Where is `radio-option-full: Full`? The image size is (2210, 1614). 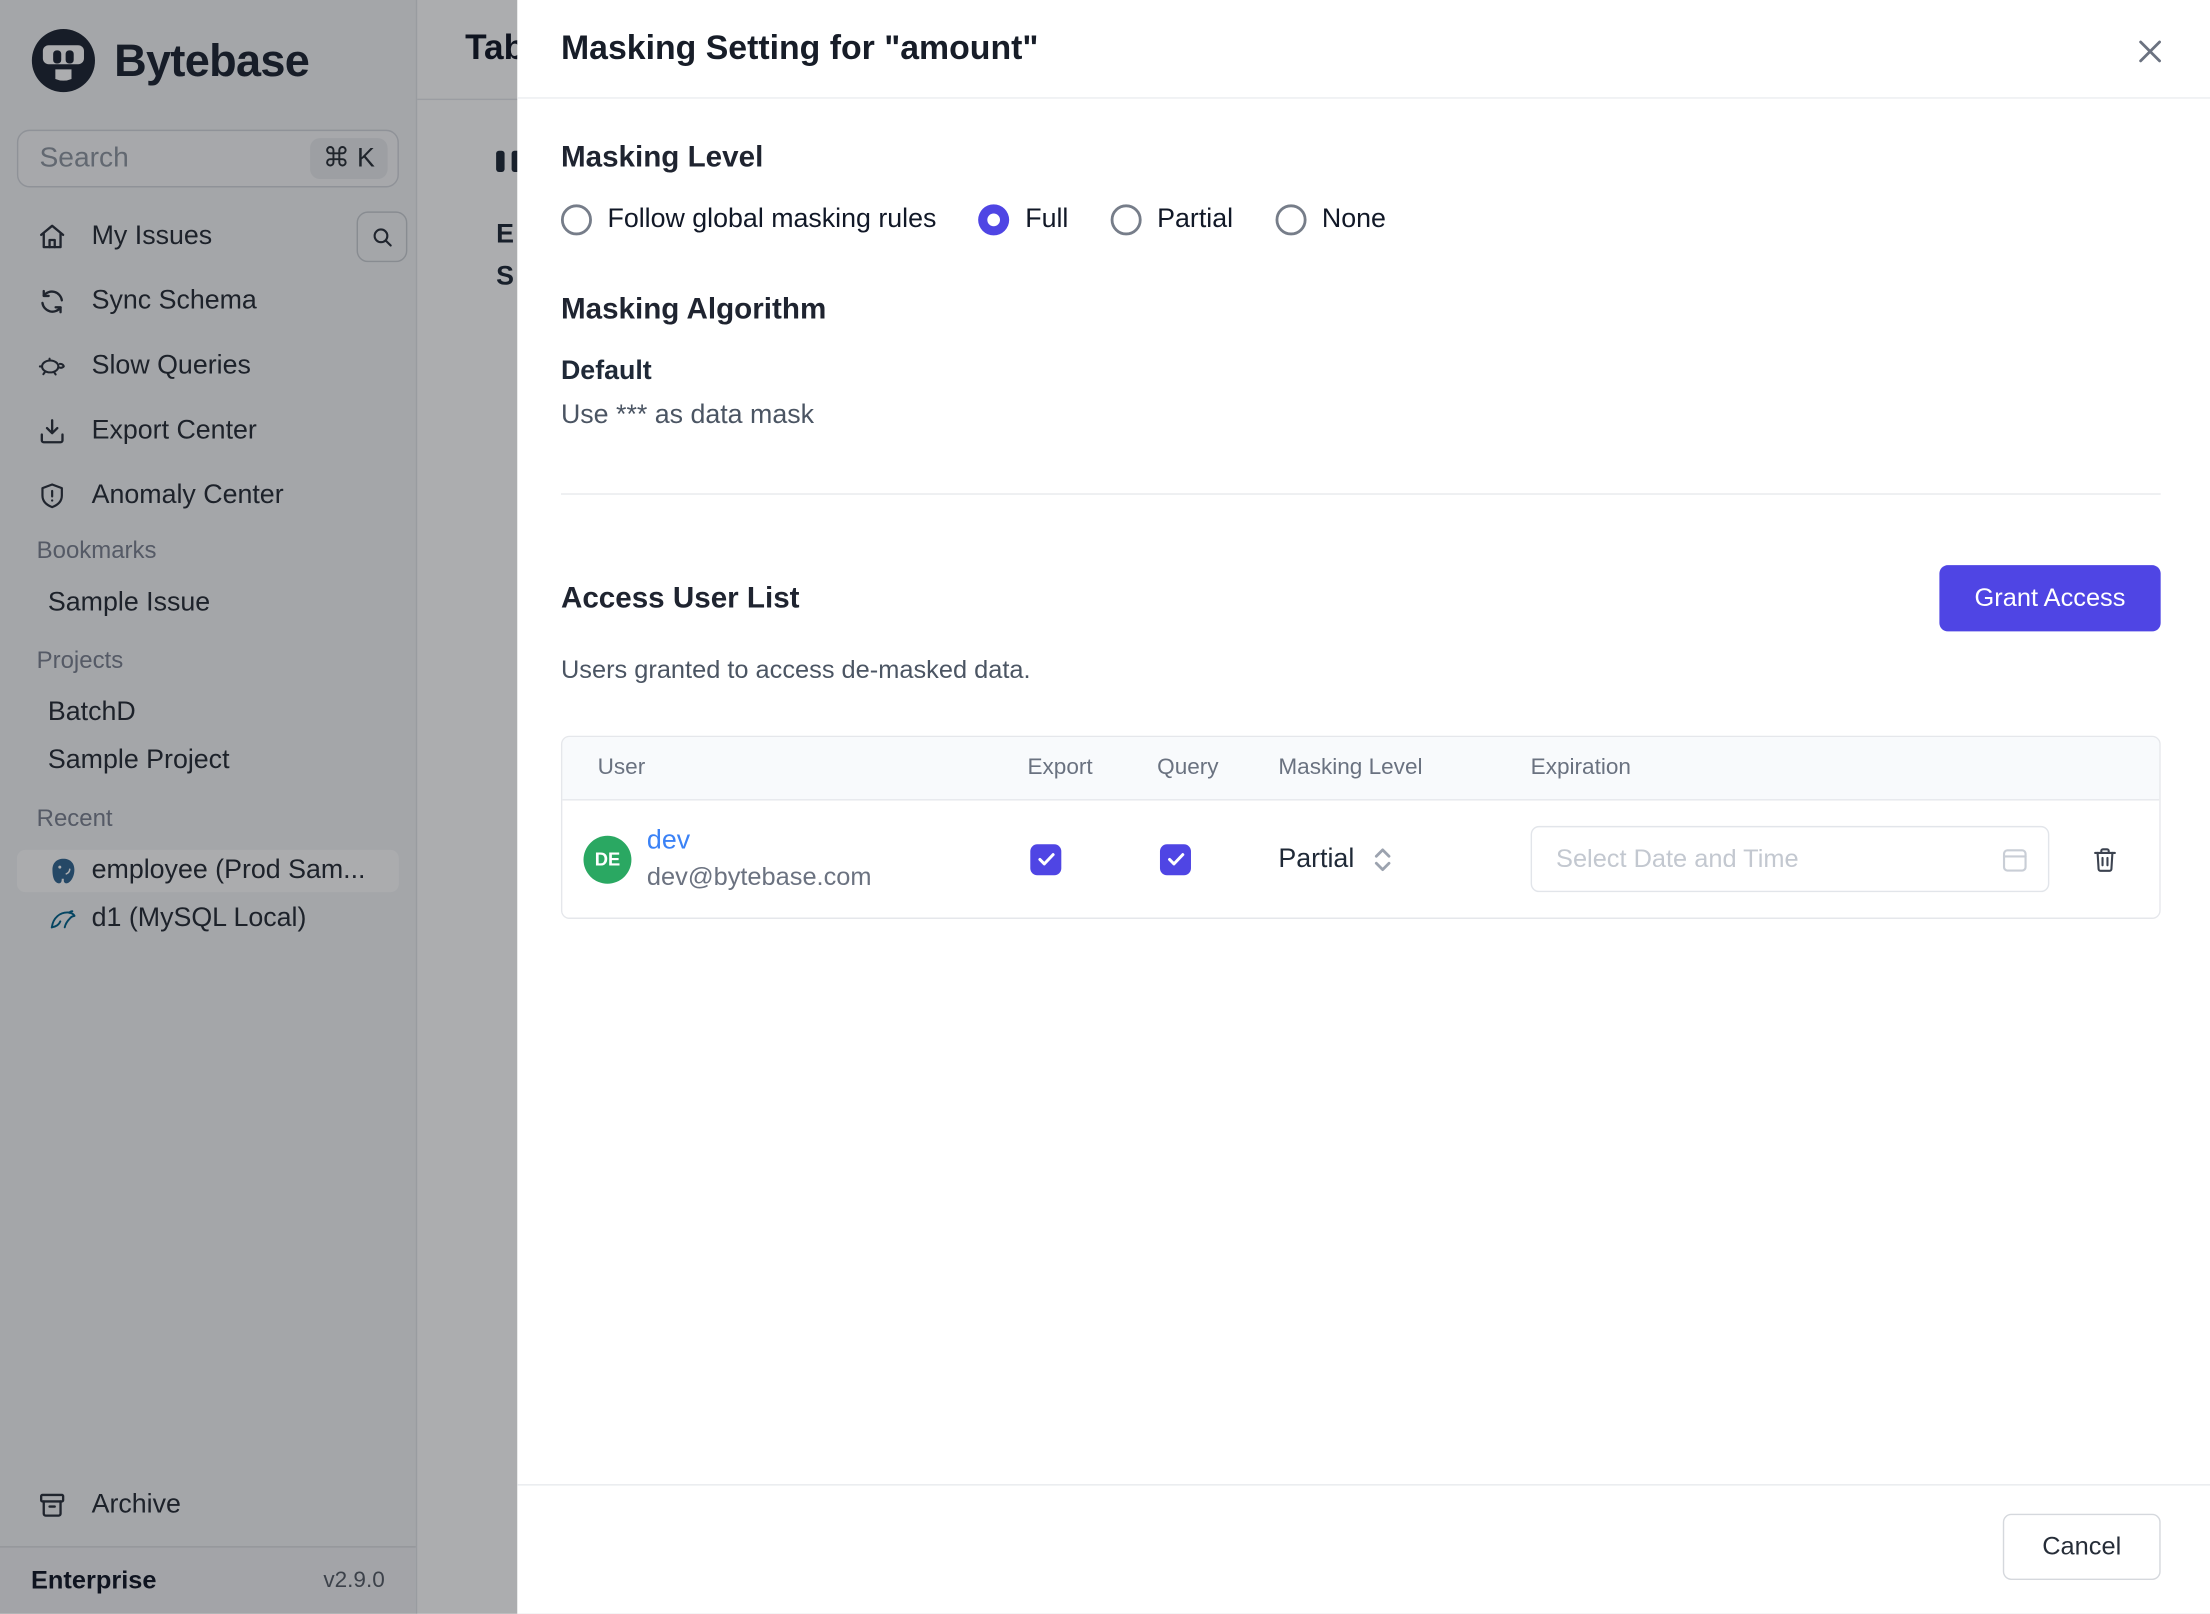 radio-option-full: Full is located at coordinates (1023, 220).